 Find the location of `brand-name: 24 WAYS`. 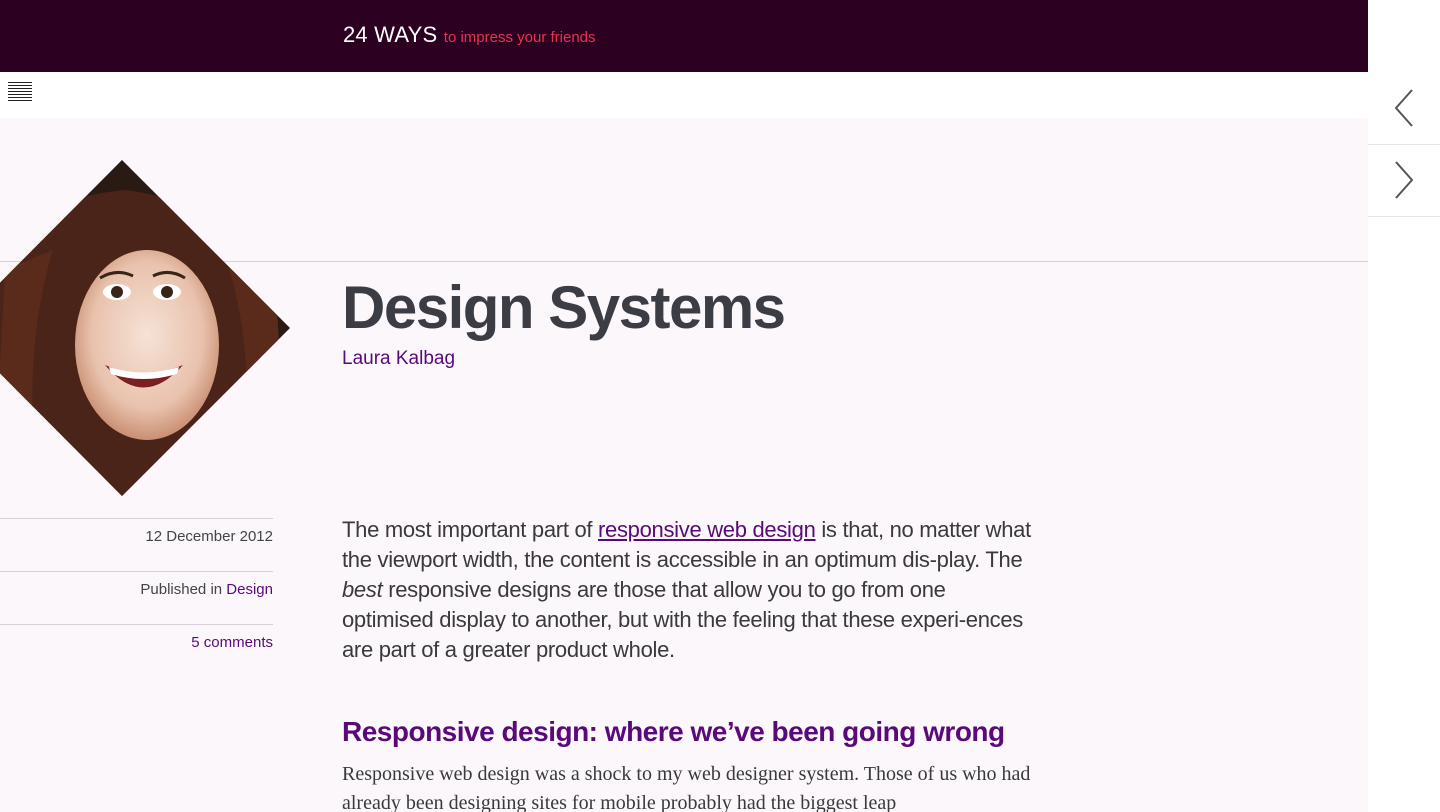

brand-name: 24 WAYS is located at coordinates (390, 34).